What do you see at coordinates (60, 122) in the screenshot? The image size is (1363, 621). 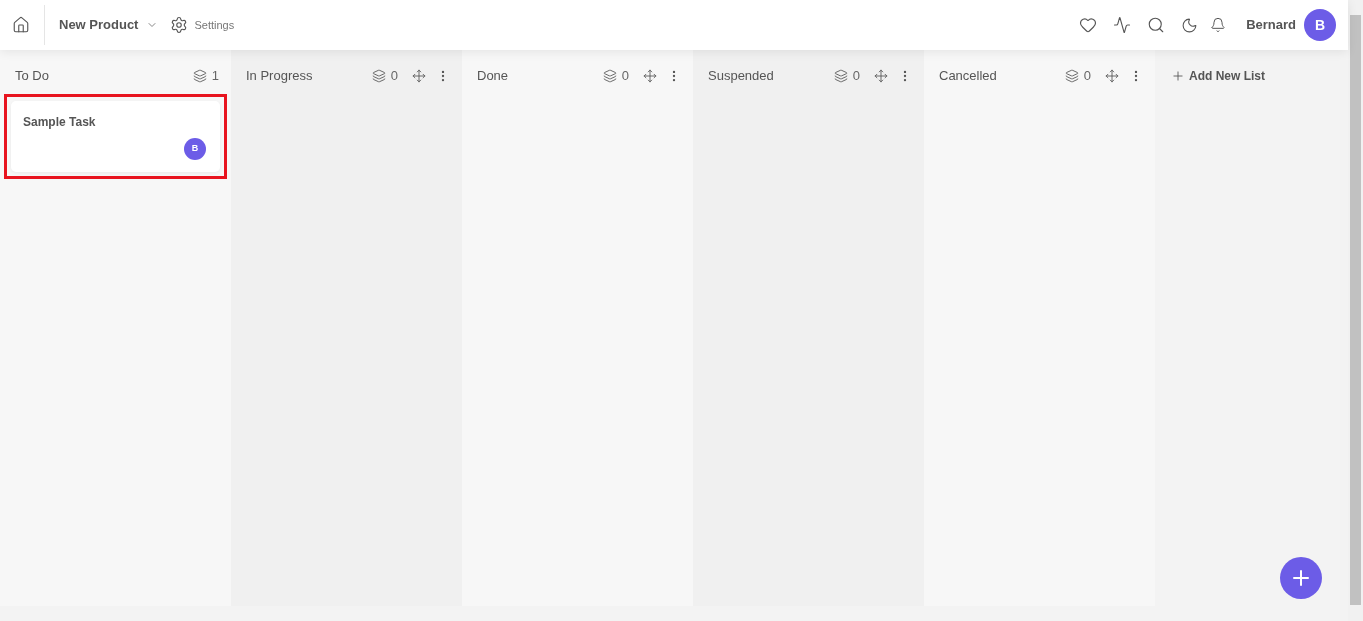 I see `task-title: Sample Task` at bounding box center [60, 122].